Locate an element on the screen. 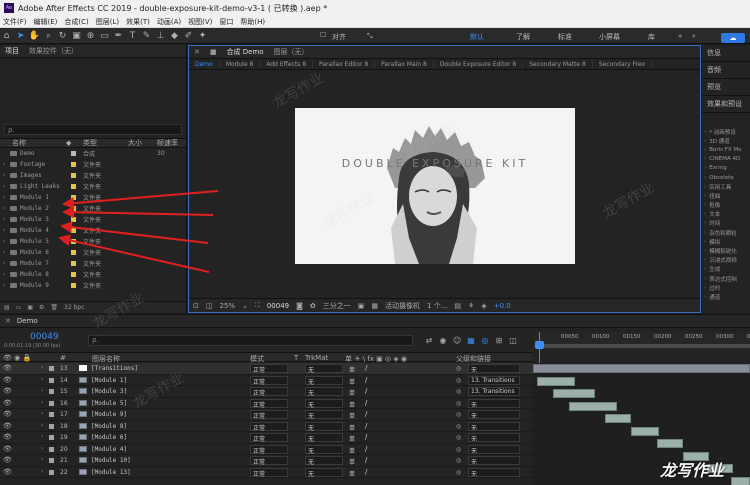 The width and height of the screenshot is (750, 485). project-item: › Module 7 文件夹 is located at coordinates (93, 263).